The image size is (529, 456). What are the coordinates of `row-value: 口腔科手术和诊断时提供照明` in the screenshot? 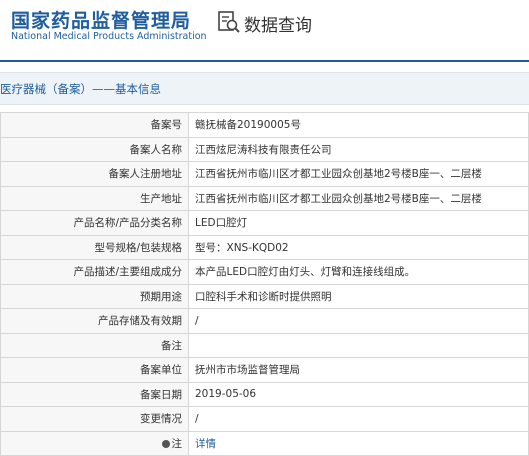 It's located at (358, 296).